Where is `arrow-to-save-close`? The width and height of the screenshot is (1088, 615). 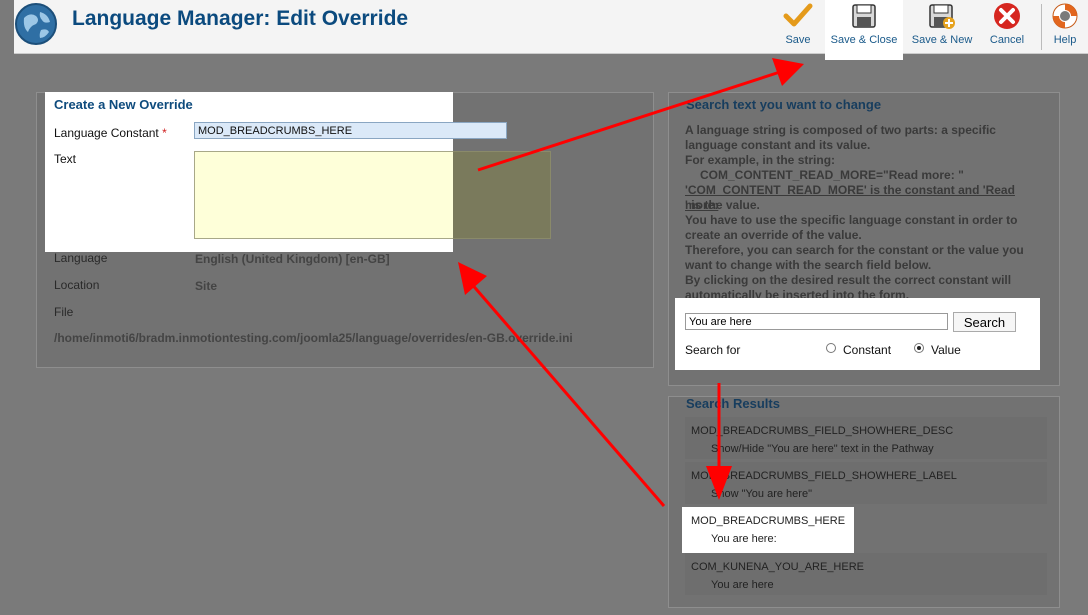 arrow-to-save-close is located at coordinates (629, 121).